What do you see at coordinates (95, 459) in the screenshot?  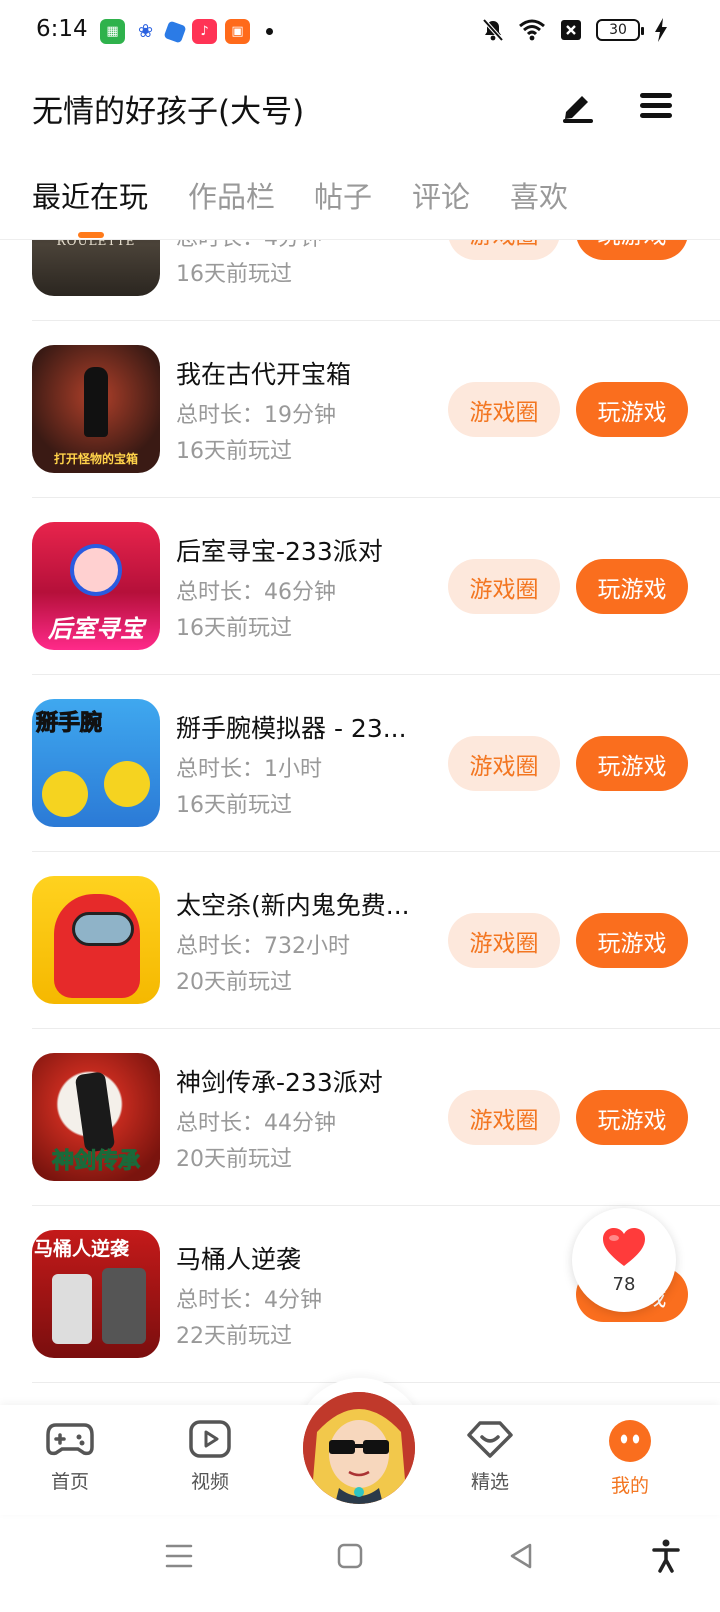 I see `thumbnail-caption: 打开怪物的宝箱` at bounding box center [95, 459].